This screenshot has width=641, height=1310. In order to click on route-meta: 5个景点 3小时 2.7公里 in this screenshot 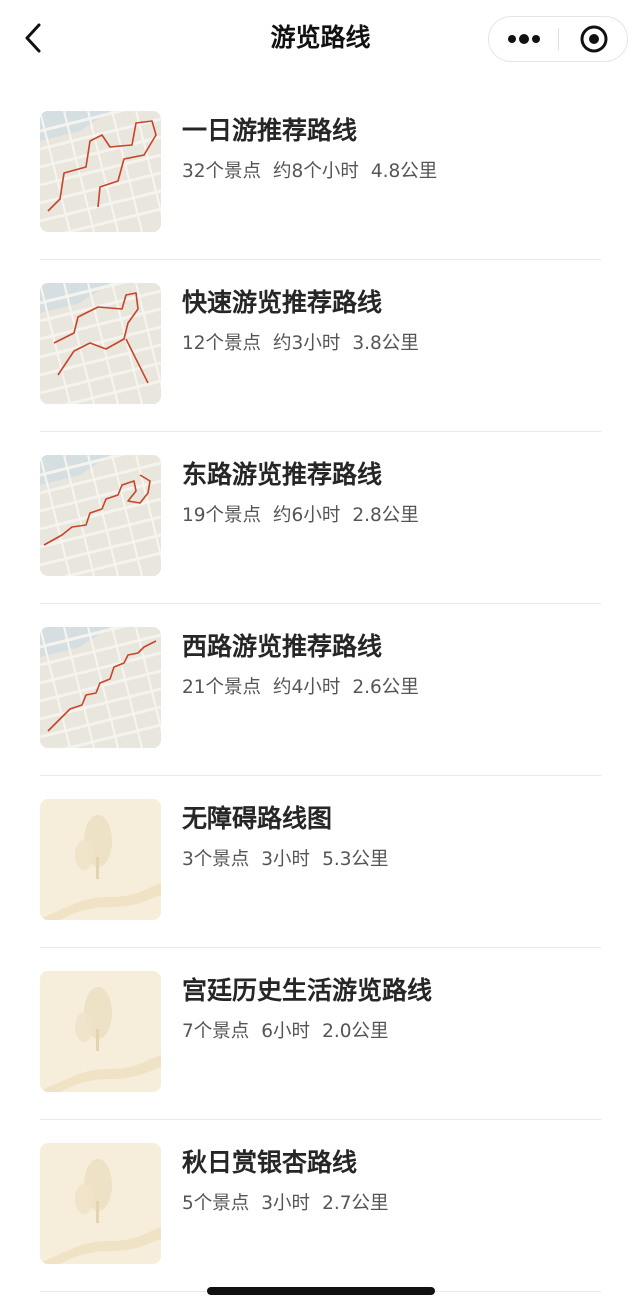, I will do `click(291, 1204)`.